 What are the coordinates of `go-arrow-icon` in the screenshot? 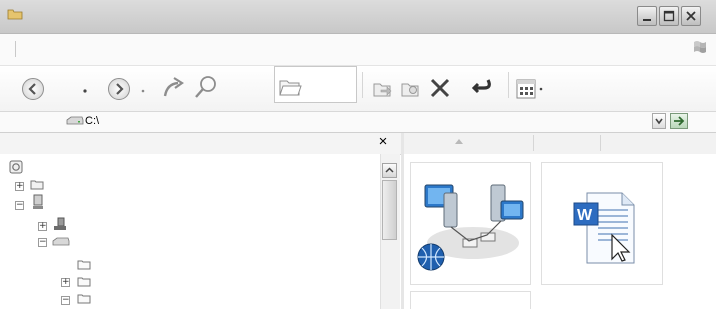 It's located at (679, 121).